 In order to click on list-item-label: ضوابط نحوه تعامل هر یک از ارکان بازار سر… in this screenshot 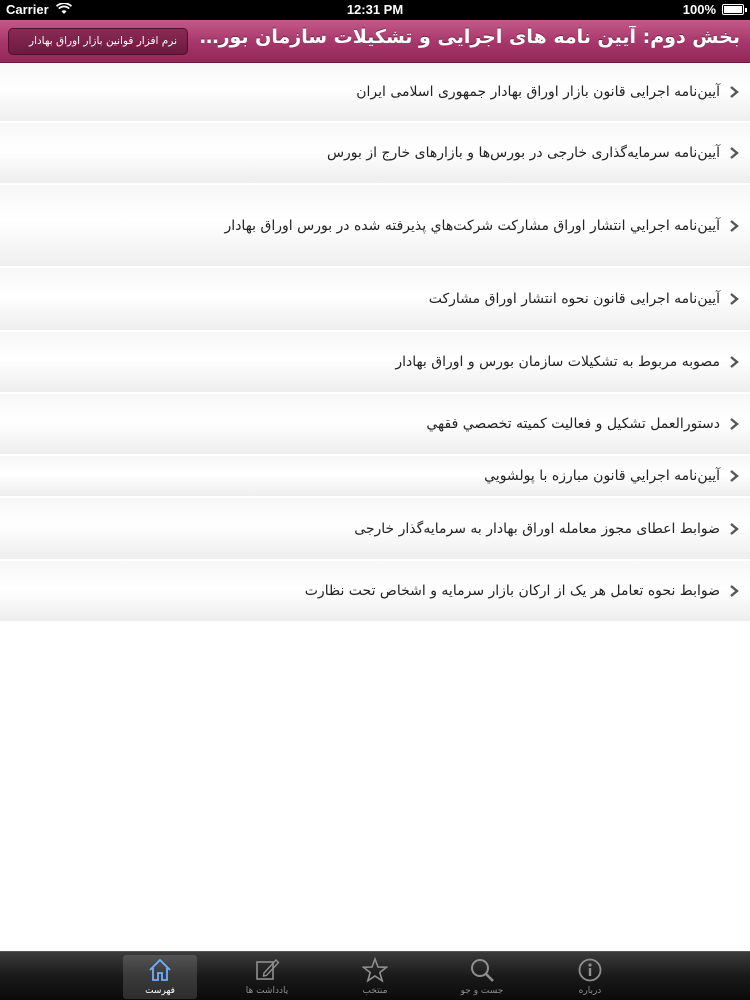, I will do `click(512, 591)`.